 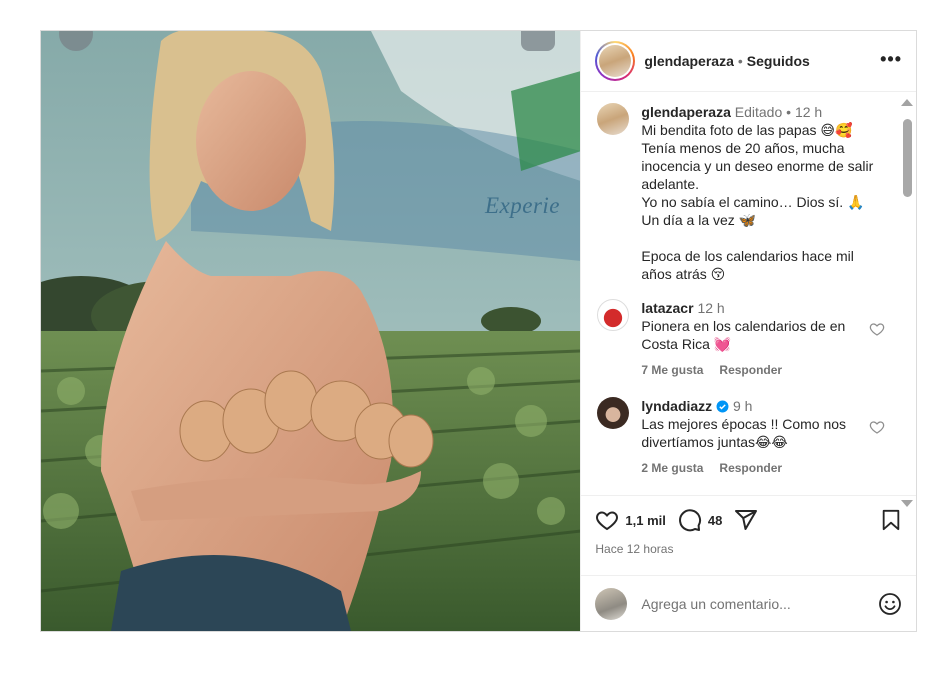 I want to click on post-timestamp: Hace 12 horas, so click(x=634, y=549).